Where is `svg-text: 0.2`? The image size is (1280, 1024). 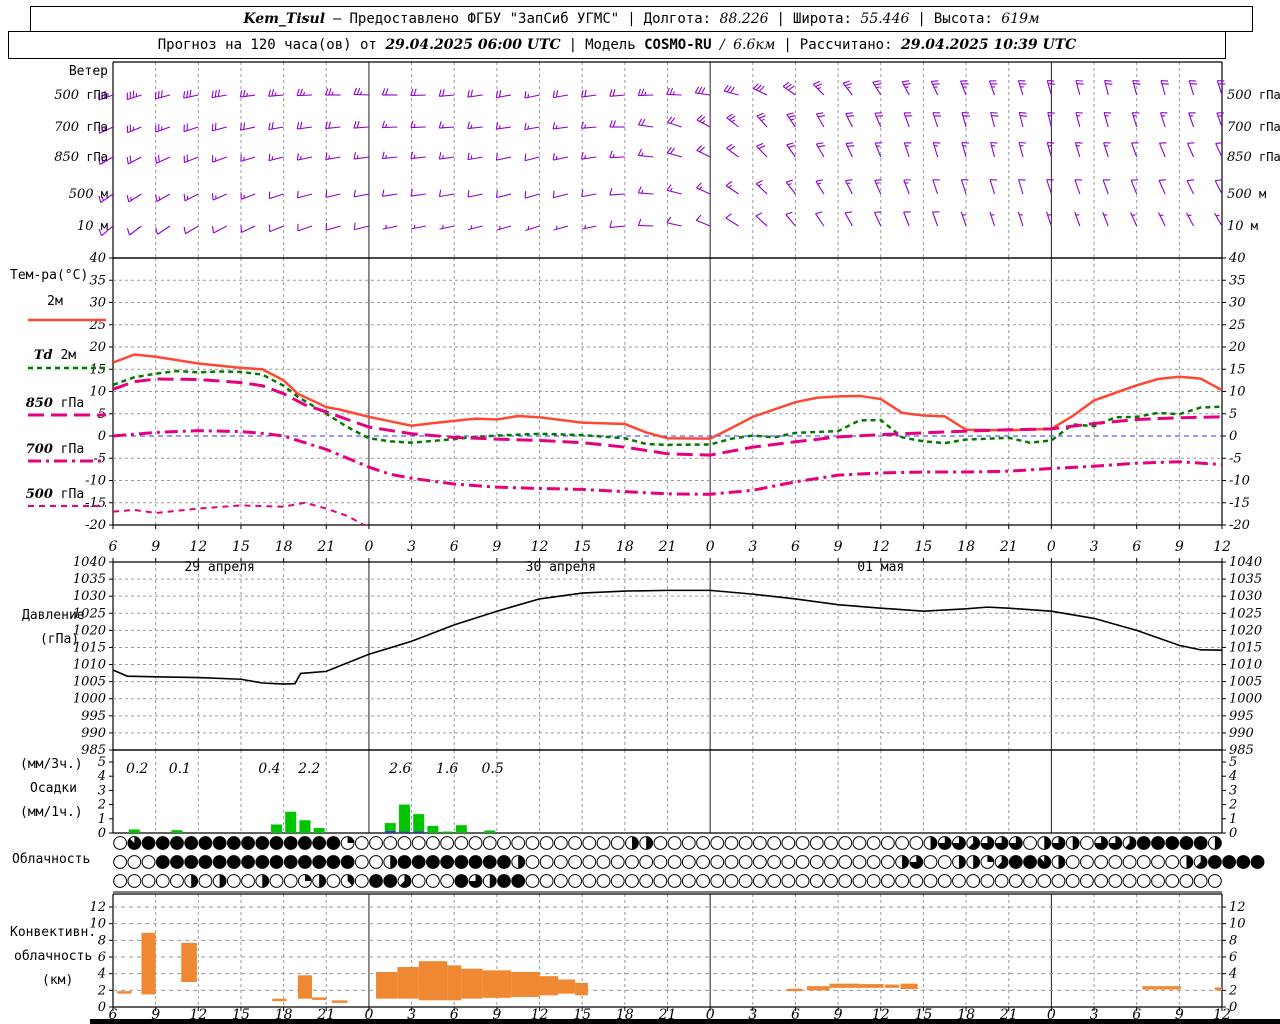 svg-text: 0.2 is located at coordinates (137, 769).